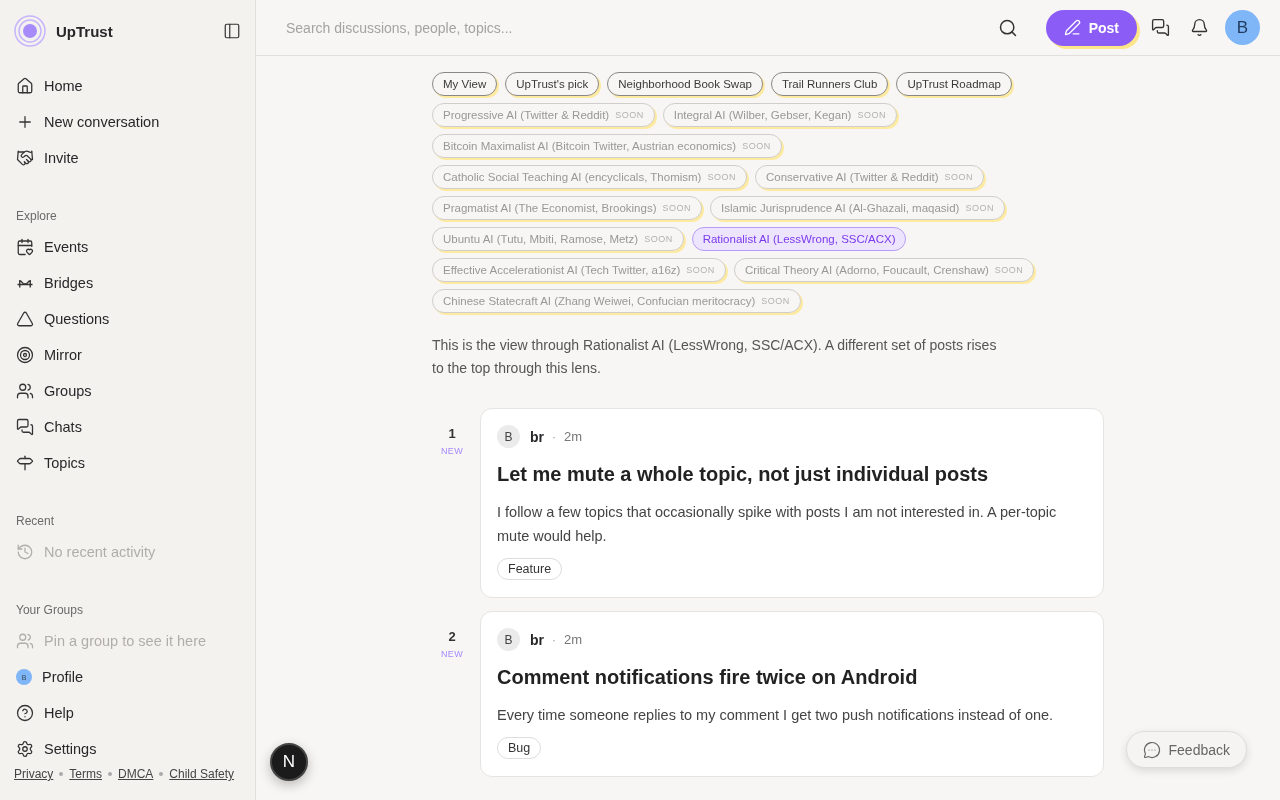 This screenshot has height=800, width=1280. I want to click on search-icon, so click(1007, 27).